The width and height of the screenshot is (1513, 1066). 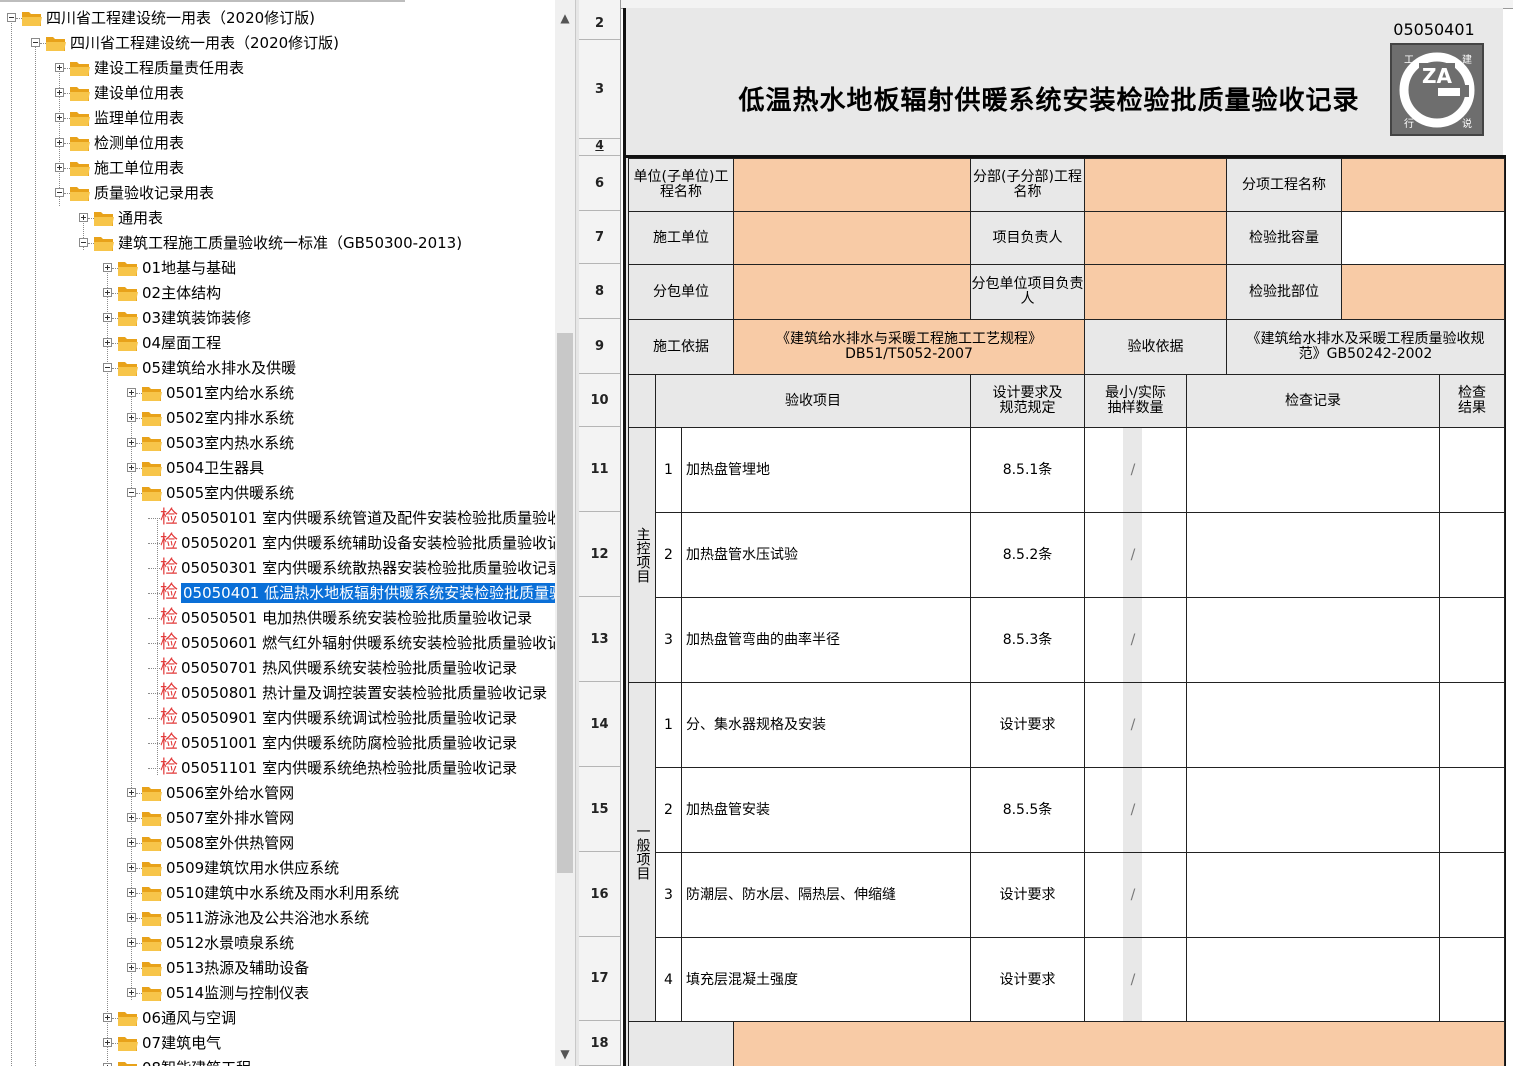 I want to click on tree-leaf-item: 检 05050301 室内供暖系统散热器安装检验批质量验收记录, so click(x=277, y=568).